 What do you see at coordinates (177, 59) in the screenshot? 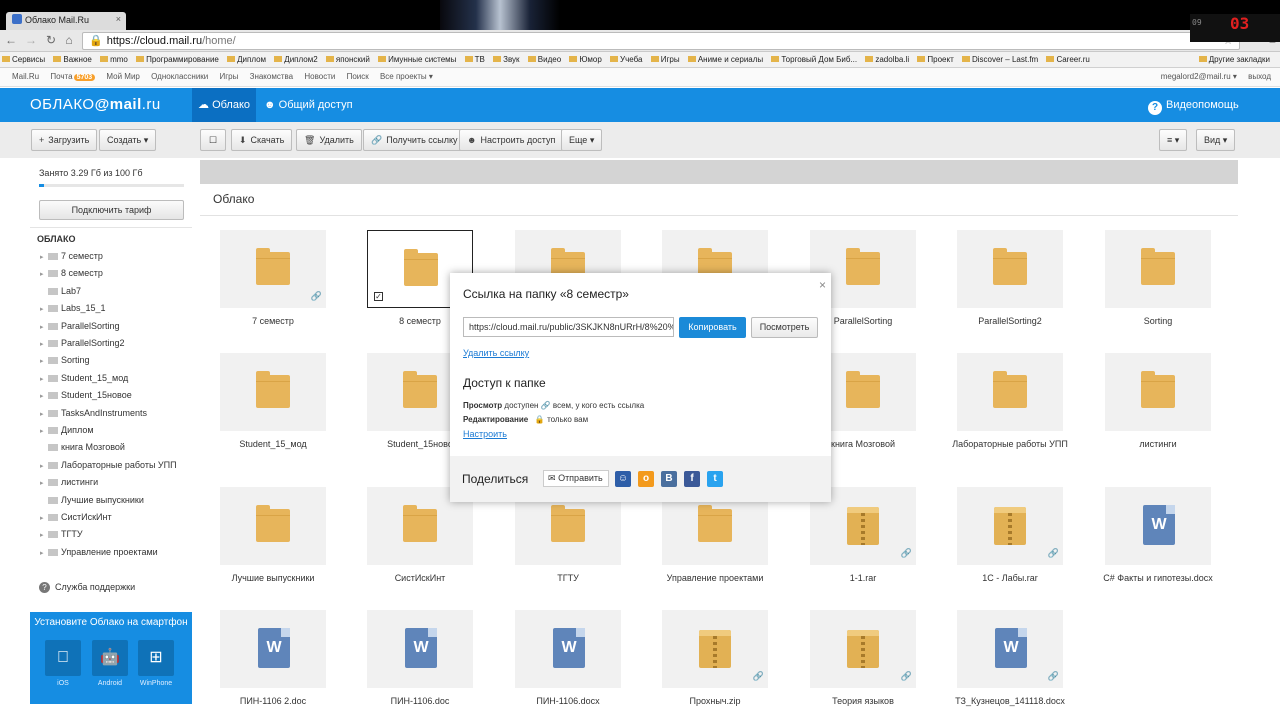
I see `bookmark-item: Программирование` at bounding box center [177, 59].